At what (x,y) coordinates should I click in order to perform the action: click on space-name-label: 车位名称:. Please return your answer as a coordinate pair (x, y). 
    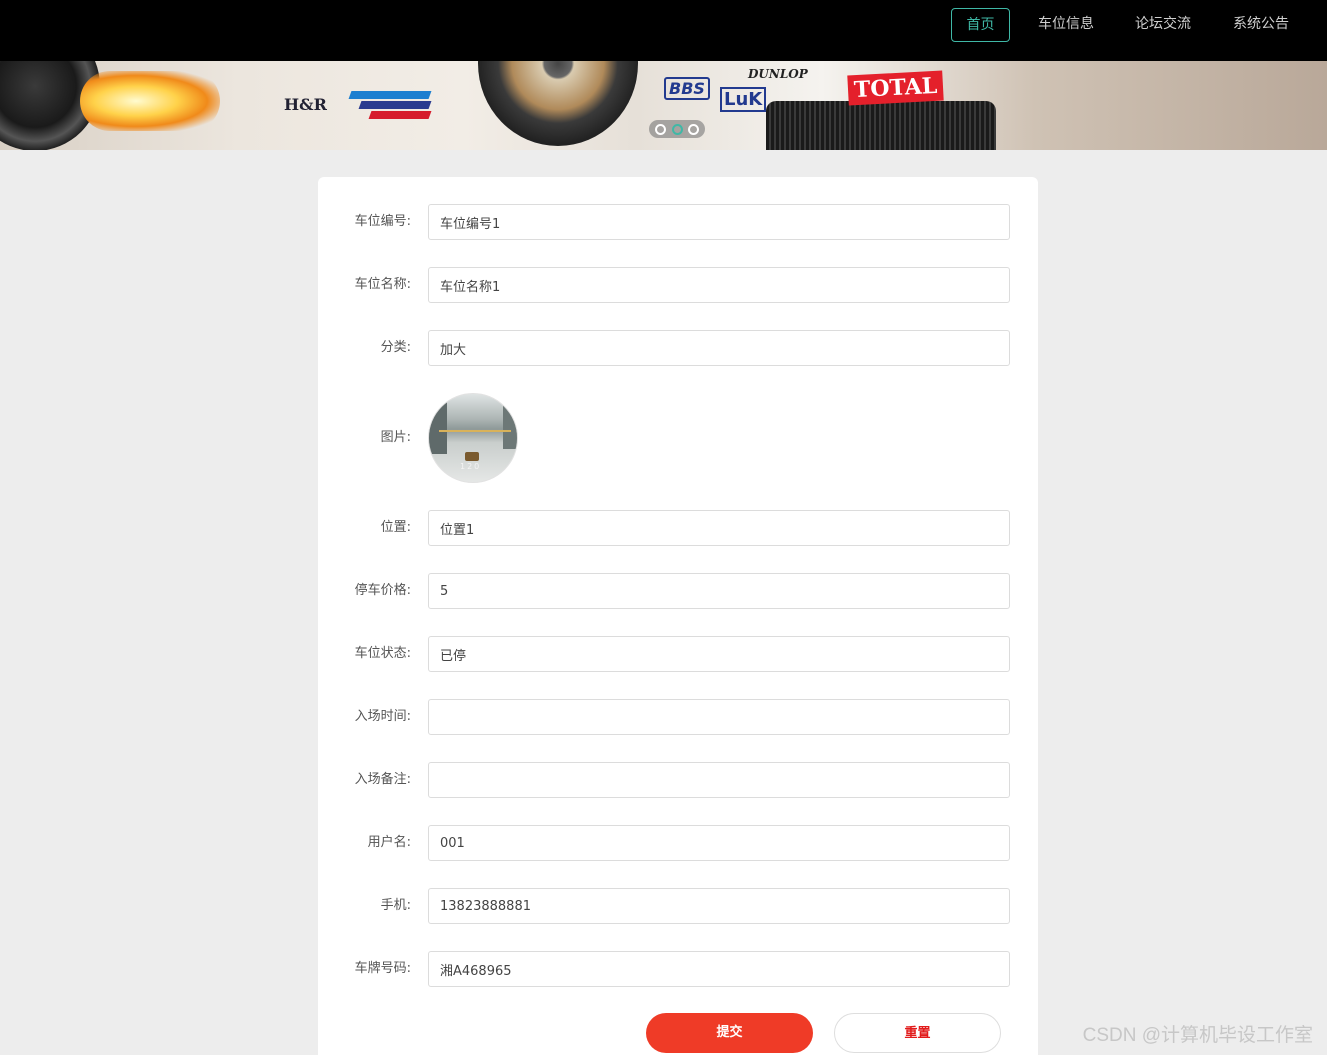
    Looking at the image, I should click on (382, 284).